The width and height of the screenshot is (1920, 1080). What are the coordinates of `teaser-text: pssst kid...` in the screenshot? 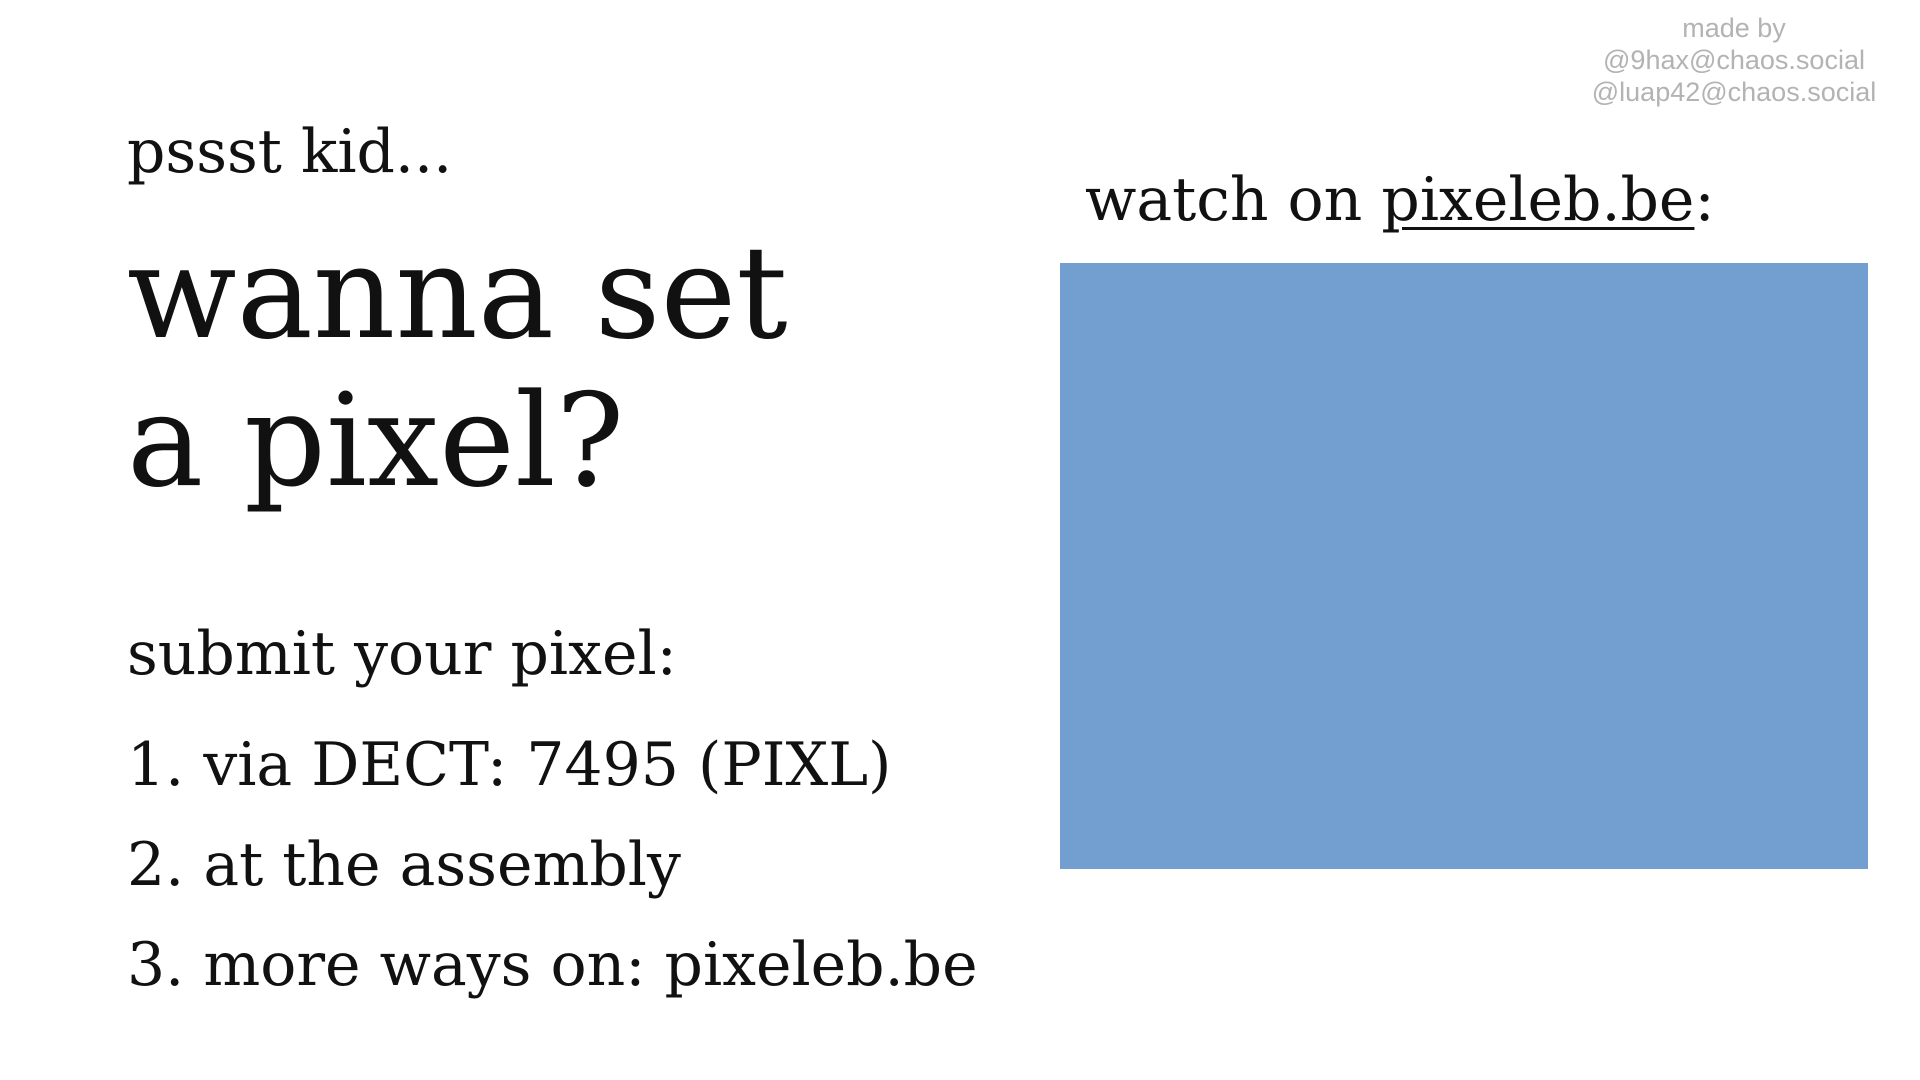 It's located at (290, 152).